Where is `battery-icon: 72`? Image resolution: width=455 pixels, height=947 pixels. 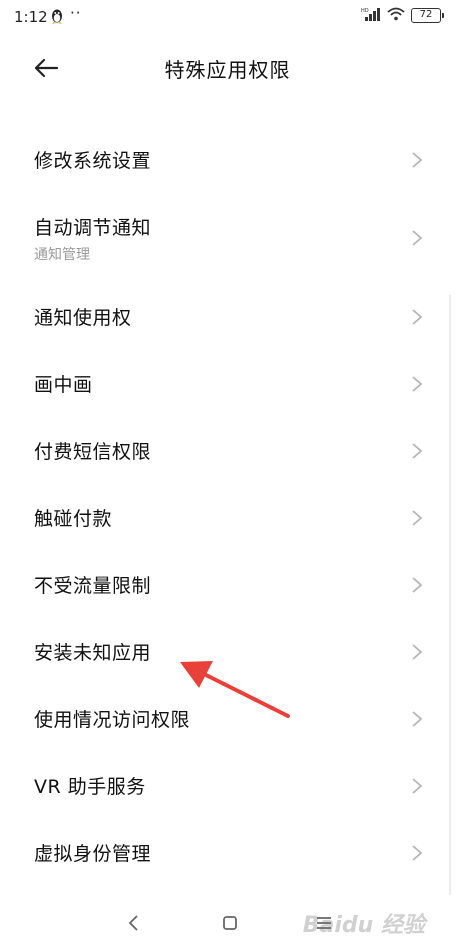 battery-icon: 72 is located at coordinates (427, 15).